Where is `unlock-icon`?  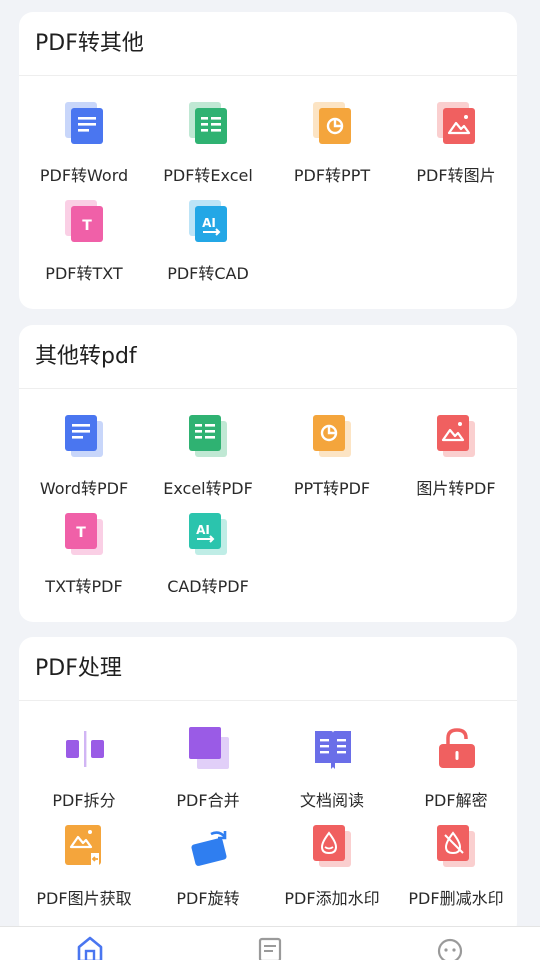
unlock-icon is located at coordinates (457, 749).